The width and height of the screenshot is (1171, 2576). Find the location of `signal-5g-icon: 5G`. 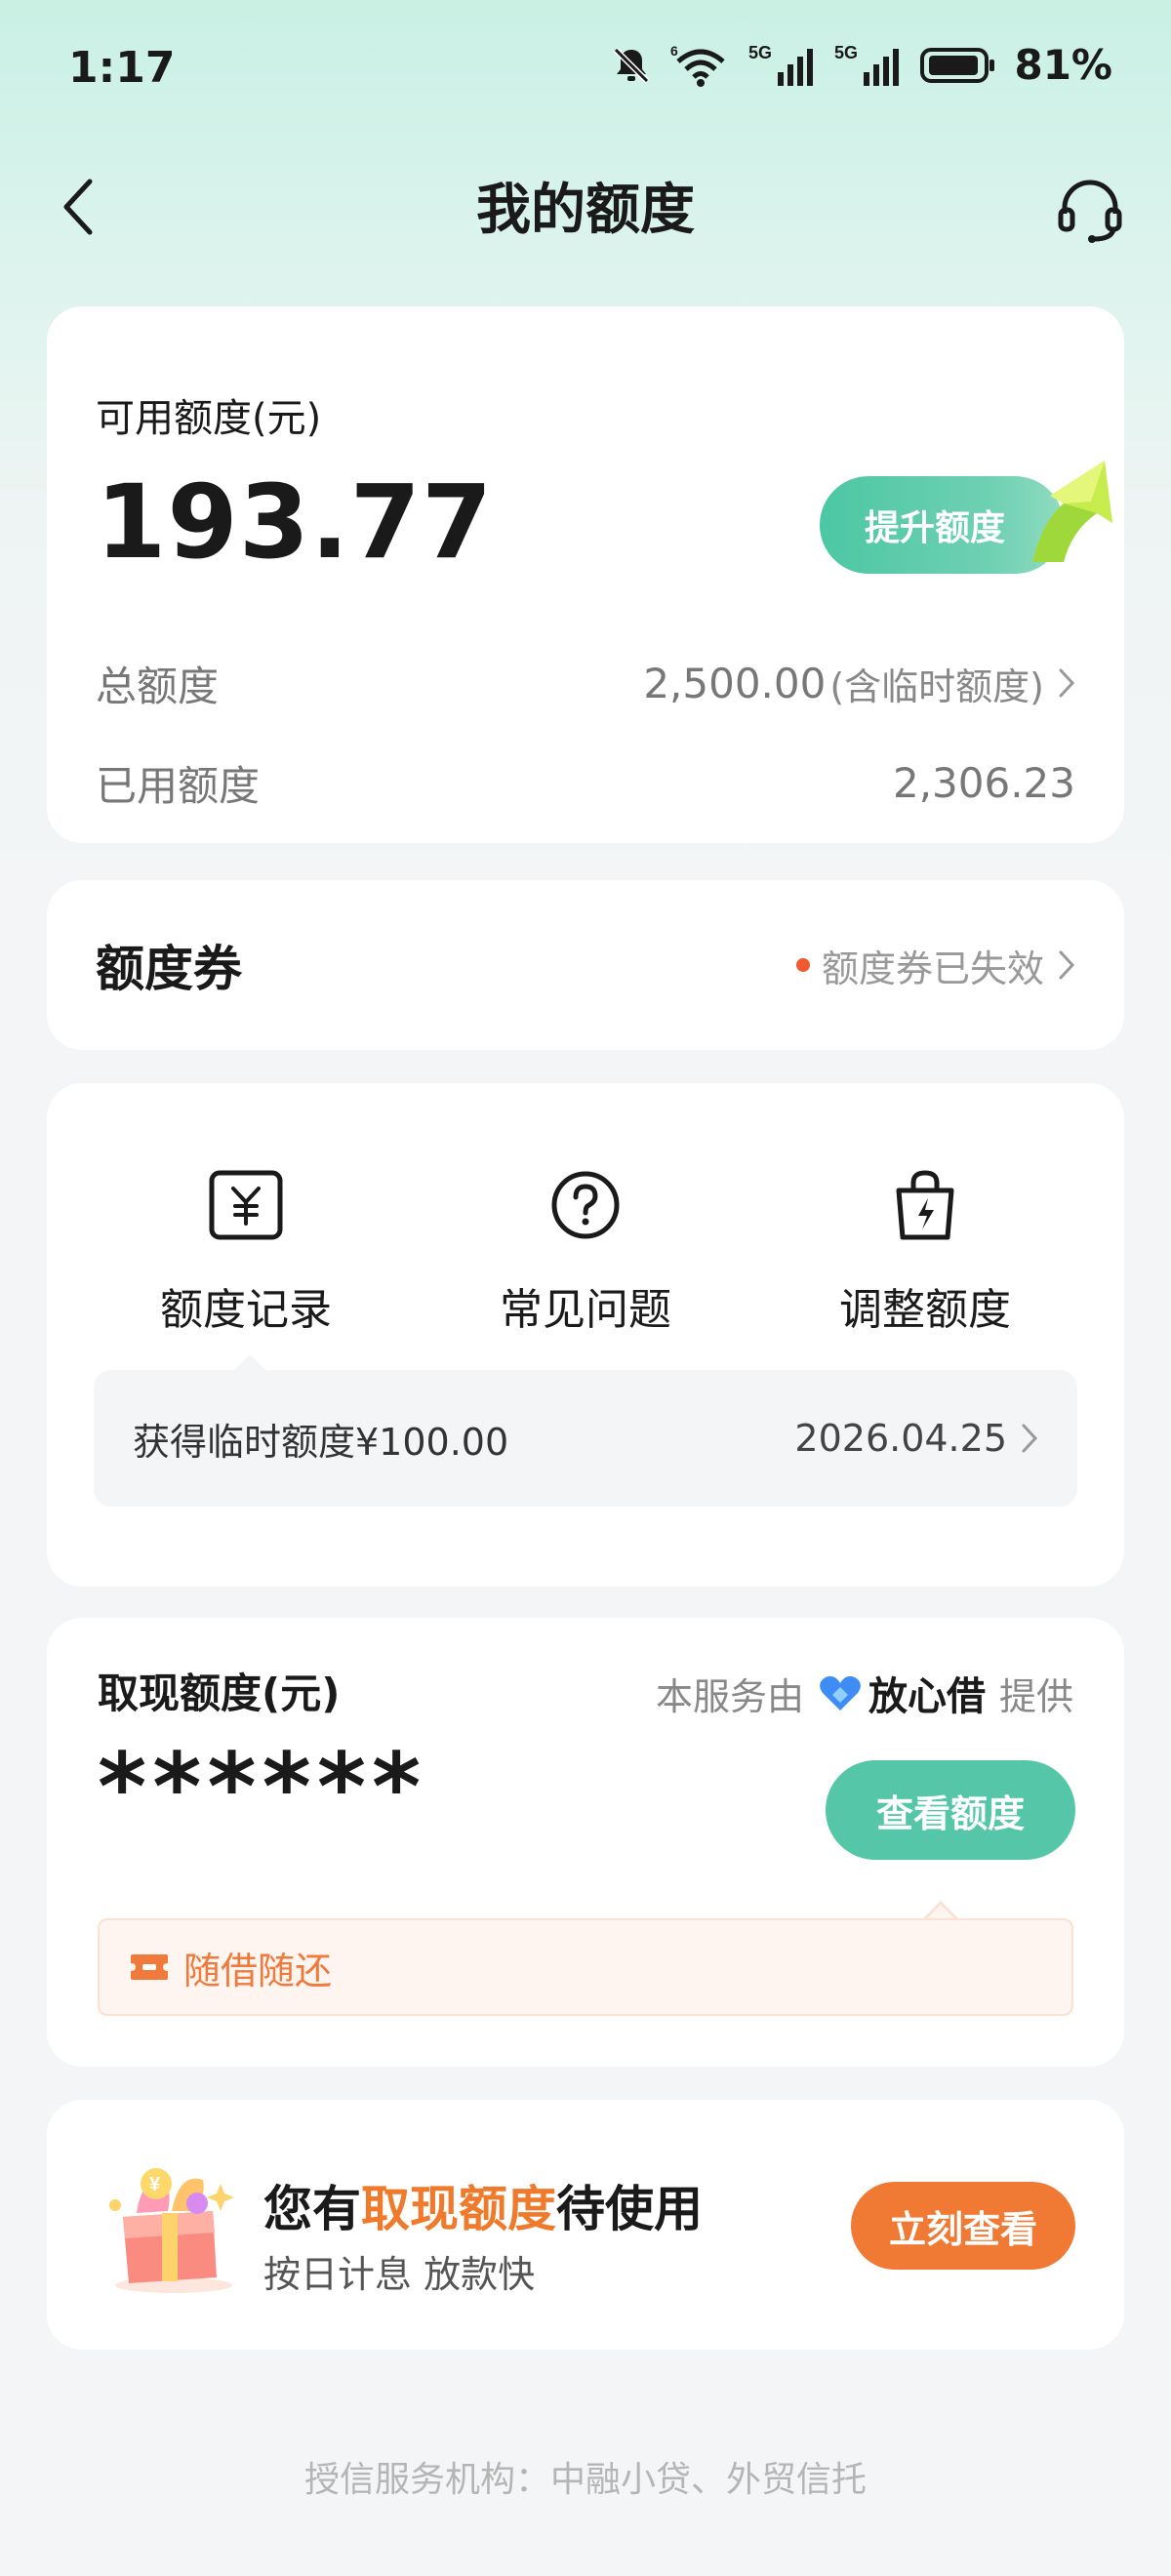

signal-5g-icon: 5G is located at coordinates (781, 64).